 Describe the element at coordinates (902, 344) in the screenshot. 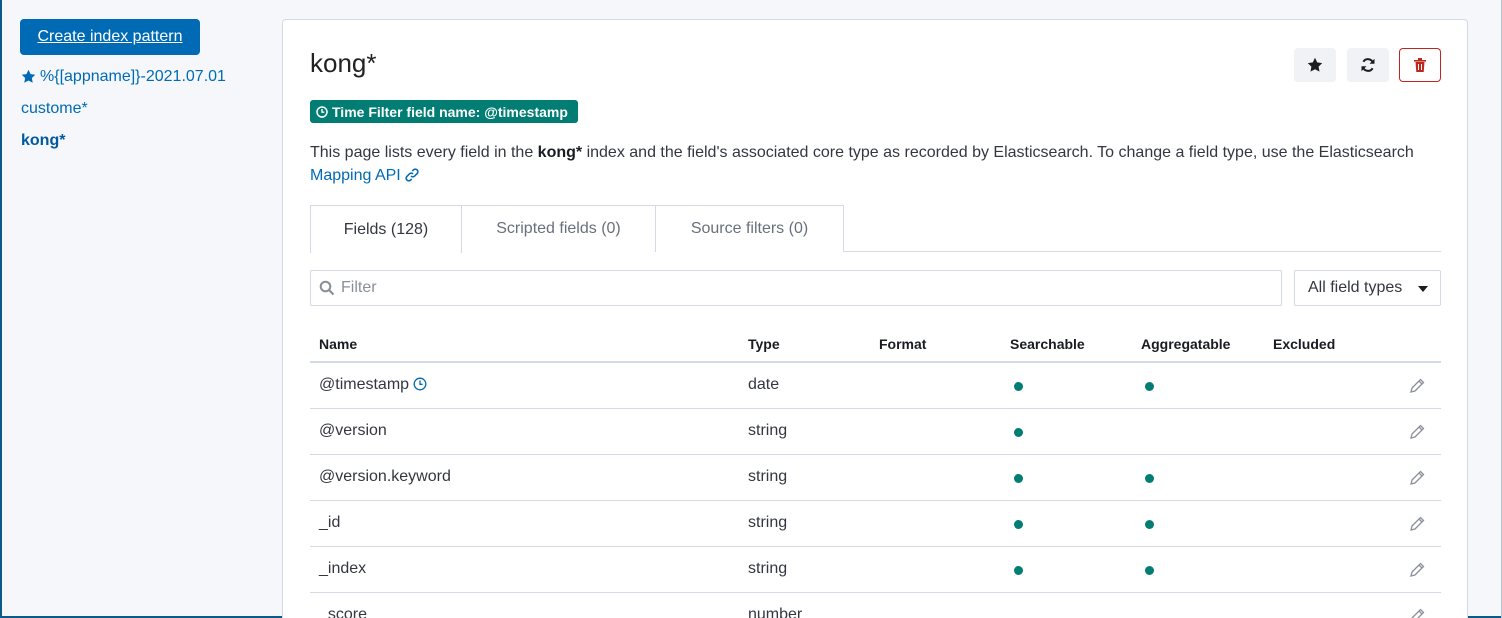

I see `column-format: Format` at that location.